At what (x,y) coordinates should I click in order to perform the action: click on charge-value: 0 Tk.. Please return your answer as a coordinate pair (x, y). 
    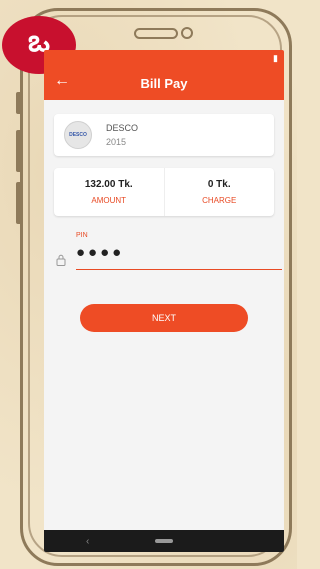
    Looking at the image, I should click on (219, 184).